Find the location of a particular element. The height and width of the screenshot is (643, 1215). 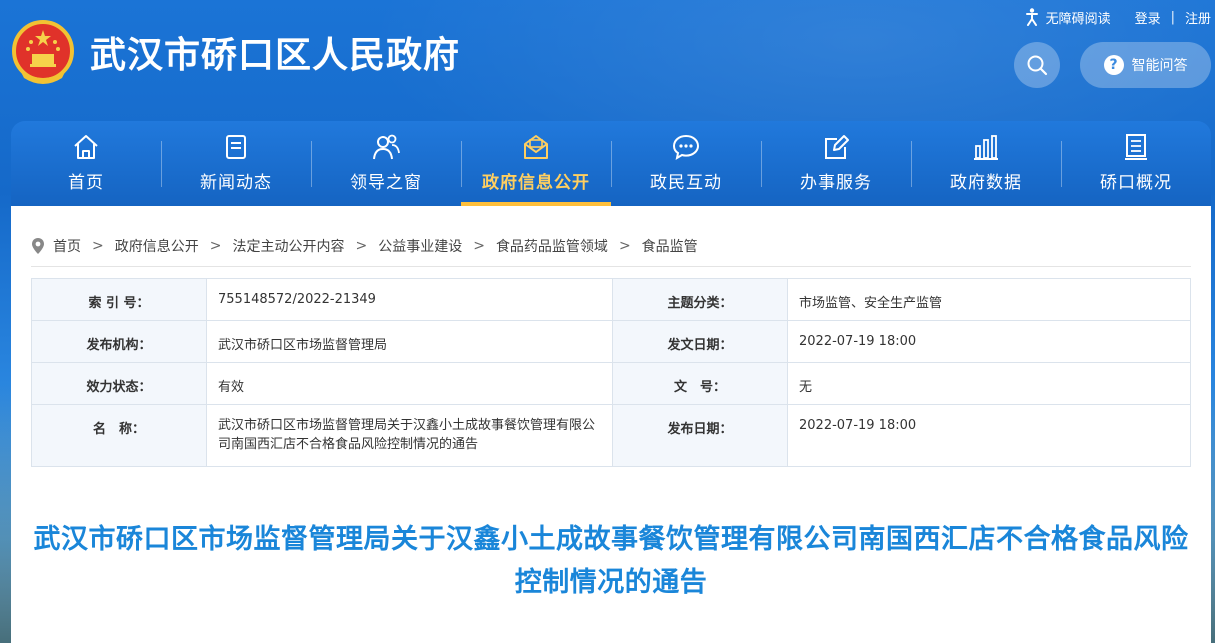

accessibility-link: 无障碍阅读 is located at coordinates (1067, 17).